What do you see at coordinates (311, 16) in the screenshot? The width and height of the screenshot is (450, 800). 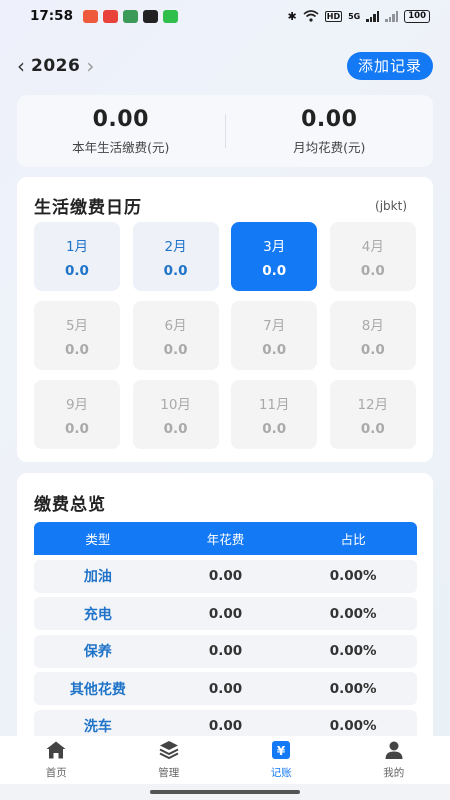 I see `wifi-icon` at bounding box center [311, 16].